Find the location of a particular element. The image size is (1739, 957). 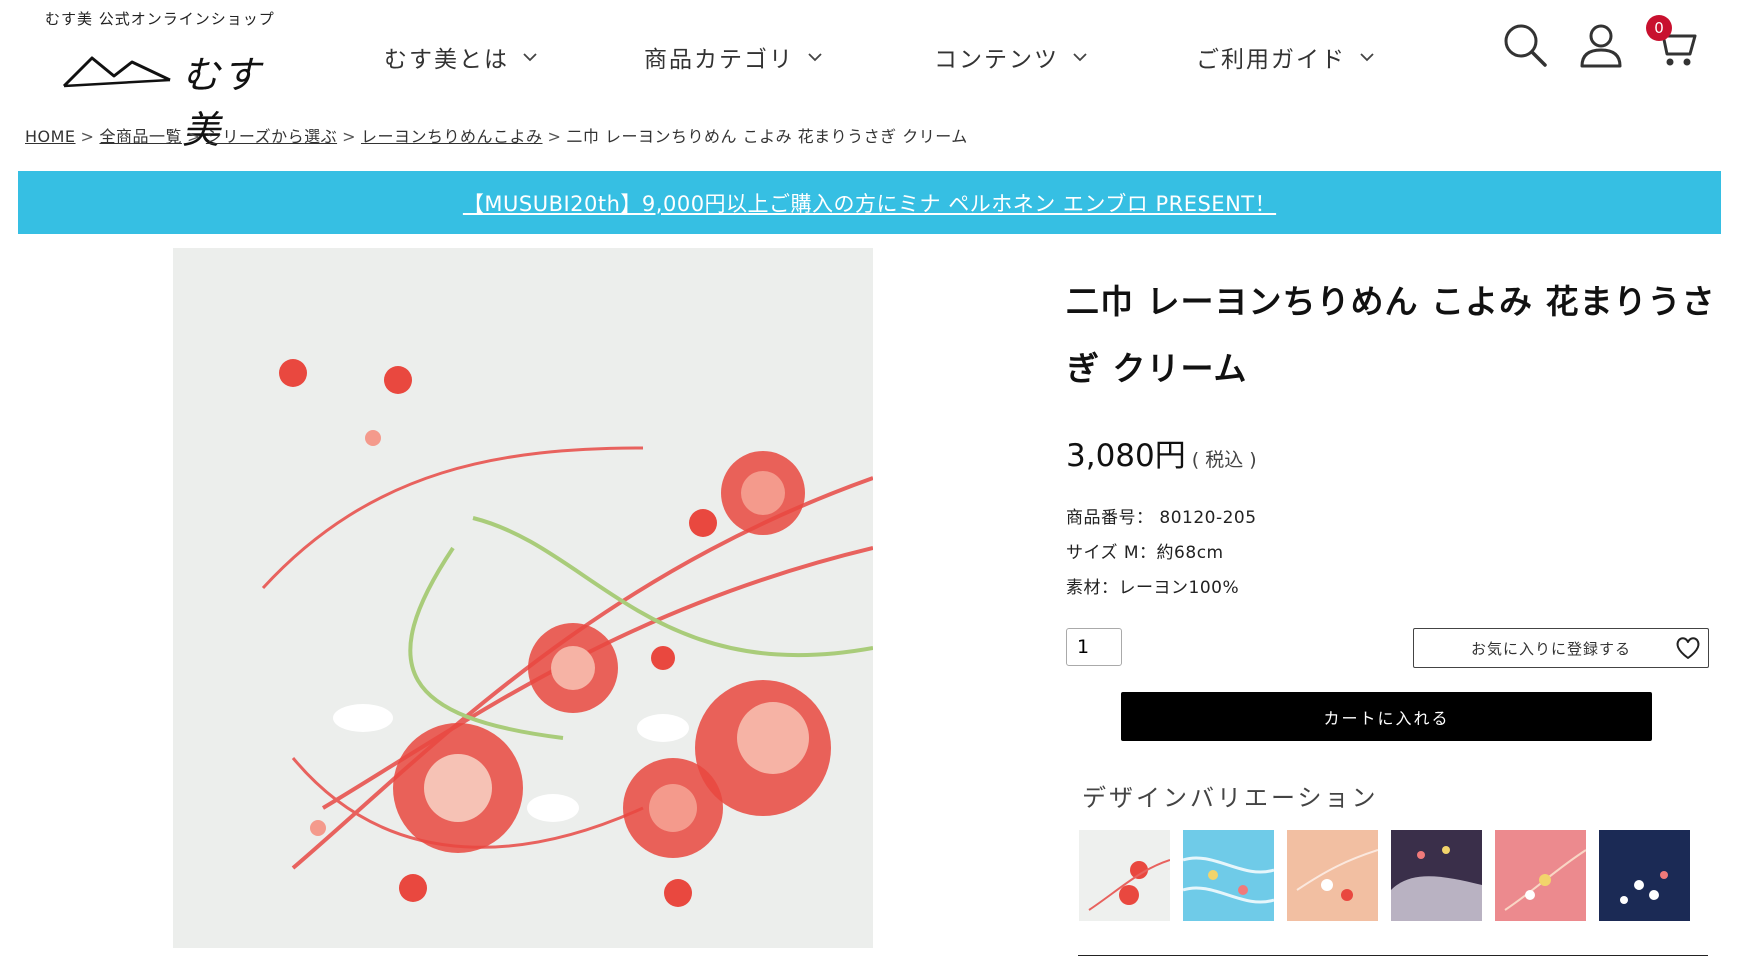

variation-swatch-peach is located at coordinates (1332, 875).